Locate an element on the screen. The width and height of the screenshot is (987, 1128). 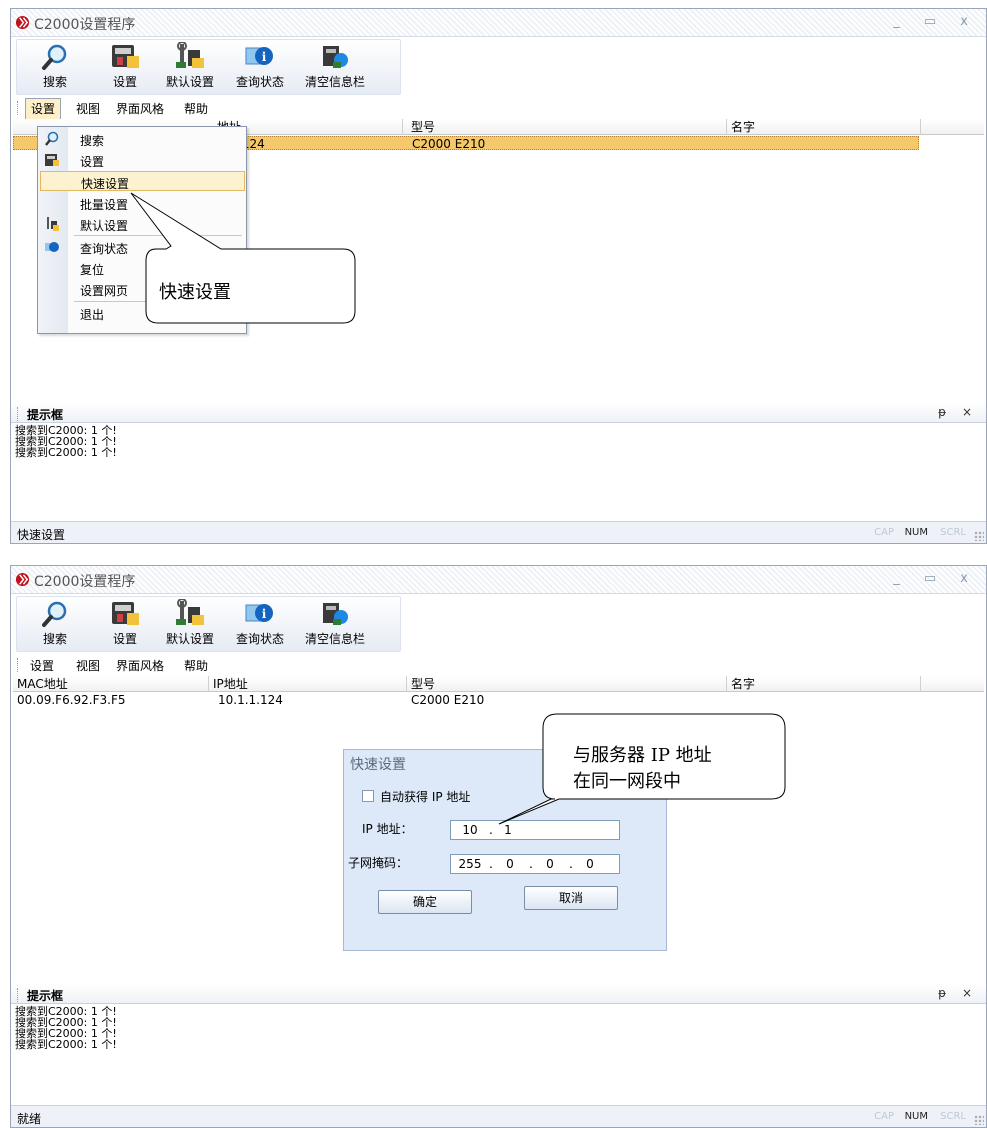
callout-text-line1: 与服务器 IP 地址 is located at coordinates (642, 755).